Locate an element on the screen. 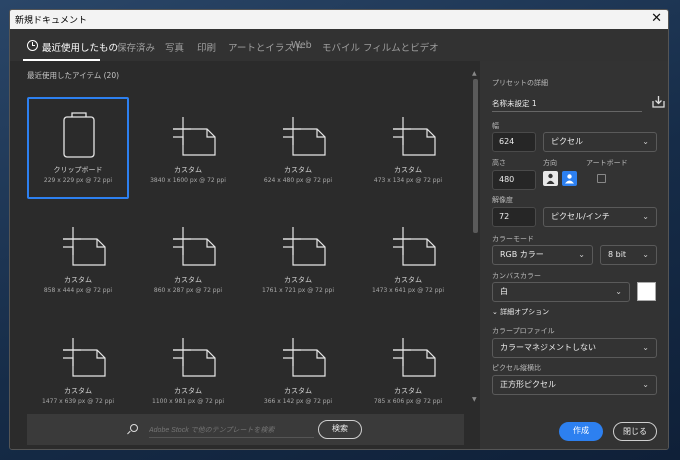 Image resolution: width=680 pixels, height=460 pixels. preset-size: 1100 x 981 px @ 72 ppi is located at coordinates (188, 401).